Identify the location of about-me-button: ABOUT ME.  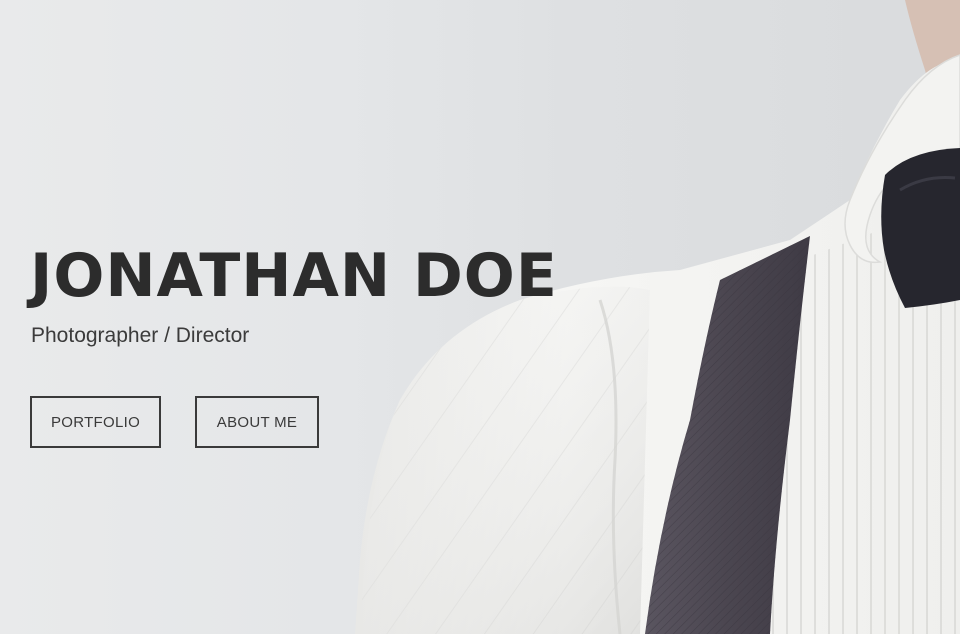
(257, 422).